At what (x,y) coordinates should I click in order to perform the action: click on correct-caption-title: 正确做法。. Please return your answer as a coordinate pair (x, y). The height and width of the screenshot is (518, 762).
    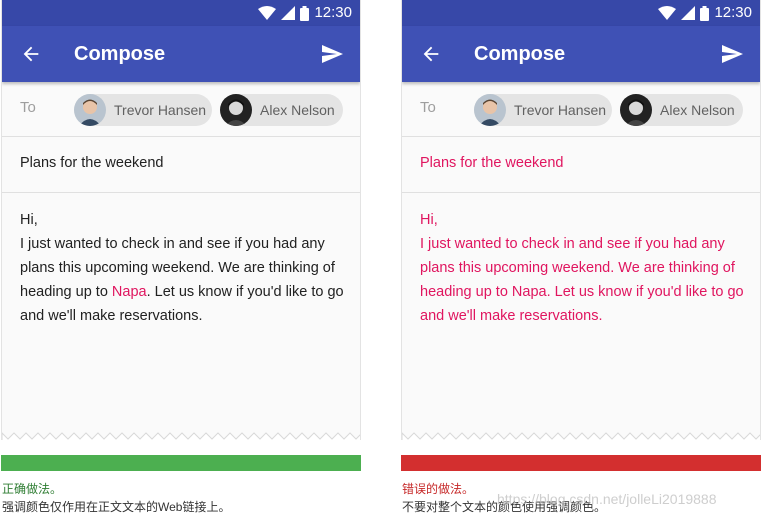
    Looking at the image, I should click on (32, 489).